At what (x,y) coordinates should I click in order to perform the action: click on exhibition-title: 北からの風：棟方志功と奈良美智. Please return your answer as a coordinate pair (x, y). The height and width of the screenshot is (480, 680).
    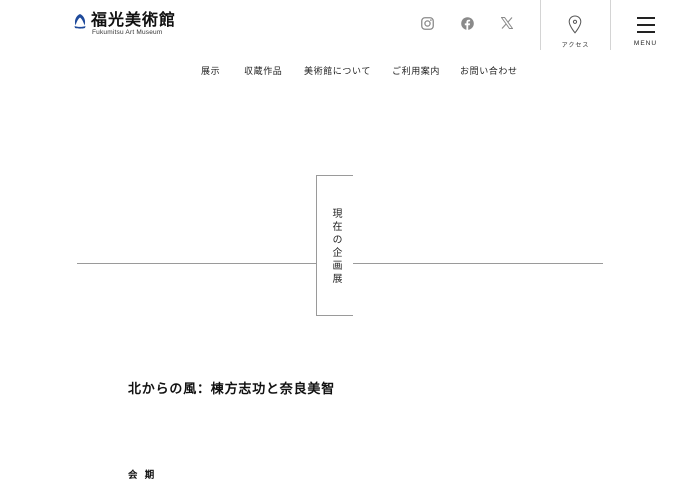
    Looking at the image, I should click on (231, 387).